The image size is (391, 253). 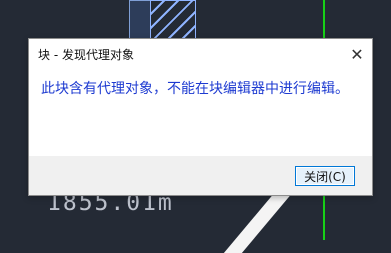 What do you see at coordinates (200, 175) in the screenshot?
I see `dialog-footer: 关闭(C)` at bounding box center [200, 175].